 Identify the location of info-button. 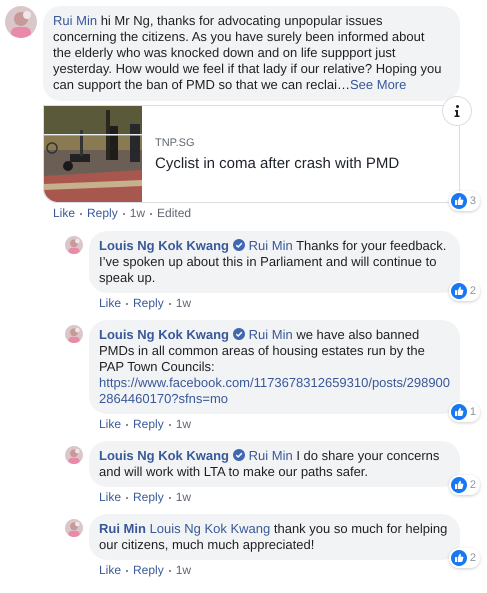
(457, 111).